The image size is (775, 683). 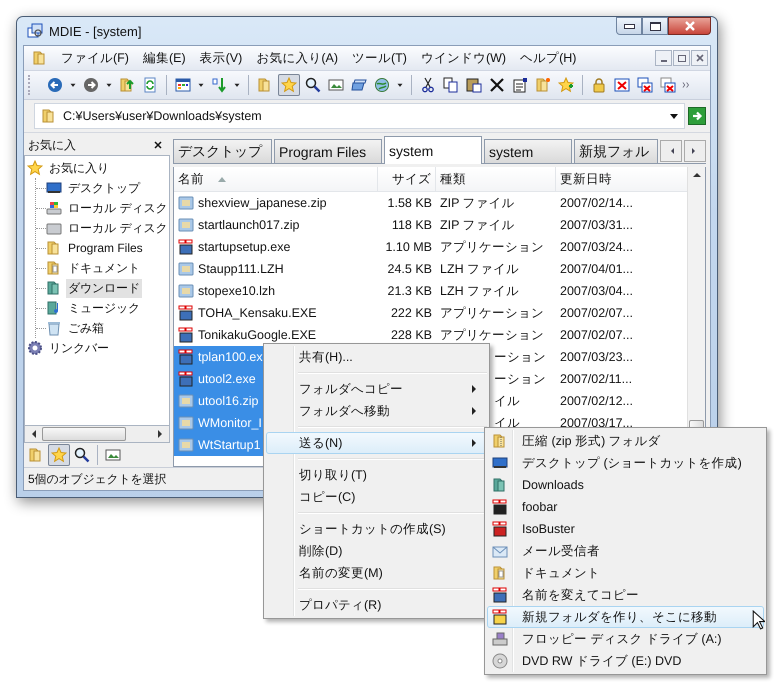 I want to click on menu-item: ドキュメント, so click(x=625, y=573).